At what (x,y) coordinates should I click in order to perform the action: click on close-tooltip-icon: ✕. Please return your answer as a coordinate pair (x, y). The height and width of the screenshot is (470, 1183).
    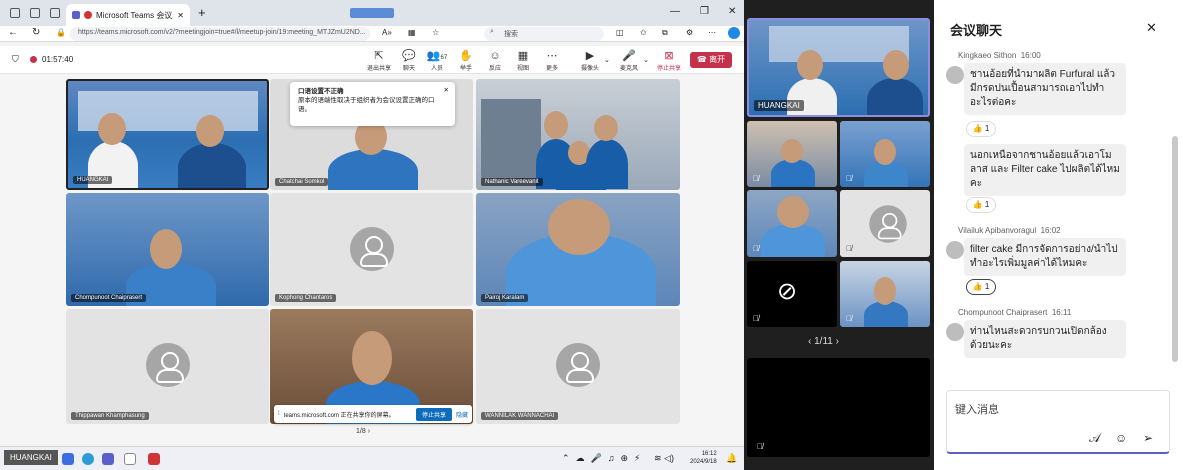
    Looking at the image, I should click on (446, 90).